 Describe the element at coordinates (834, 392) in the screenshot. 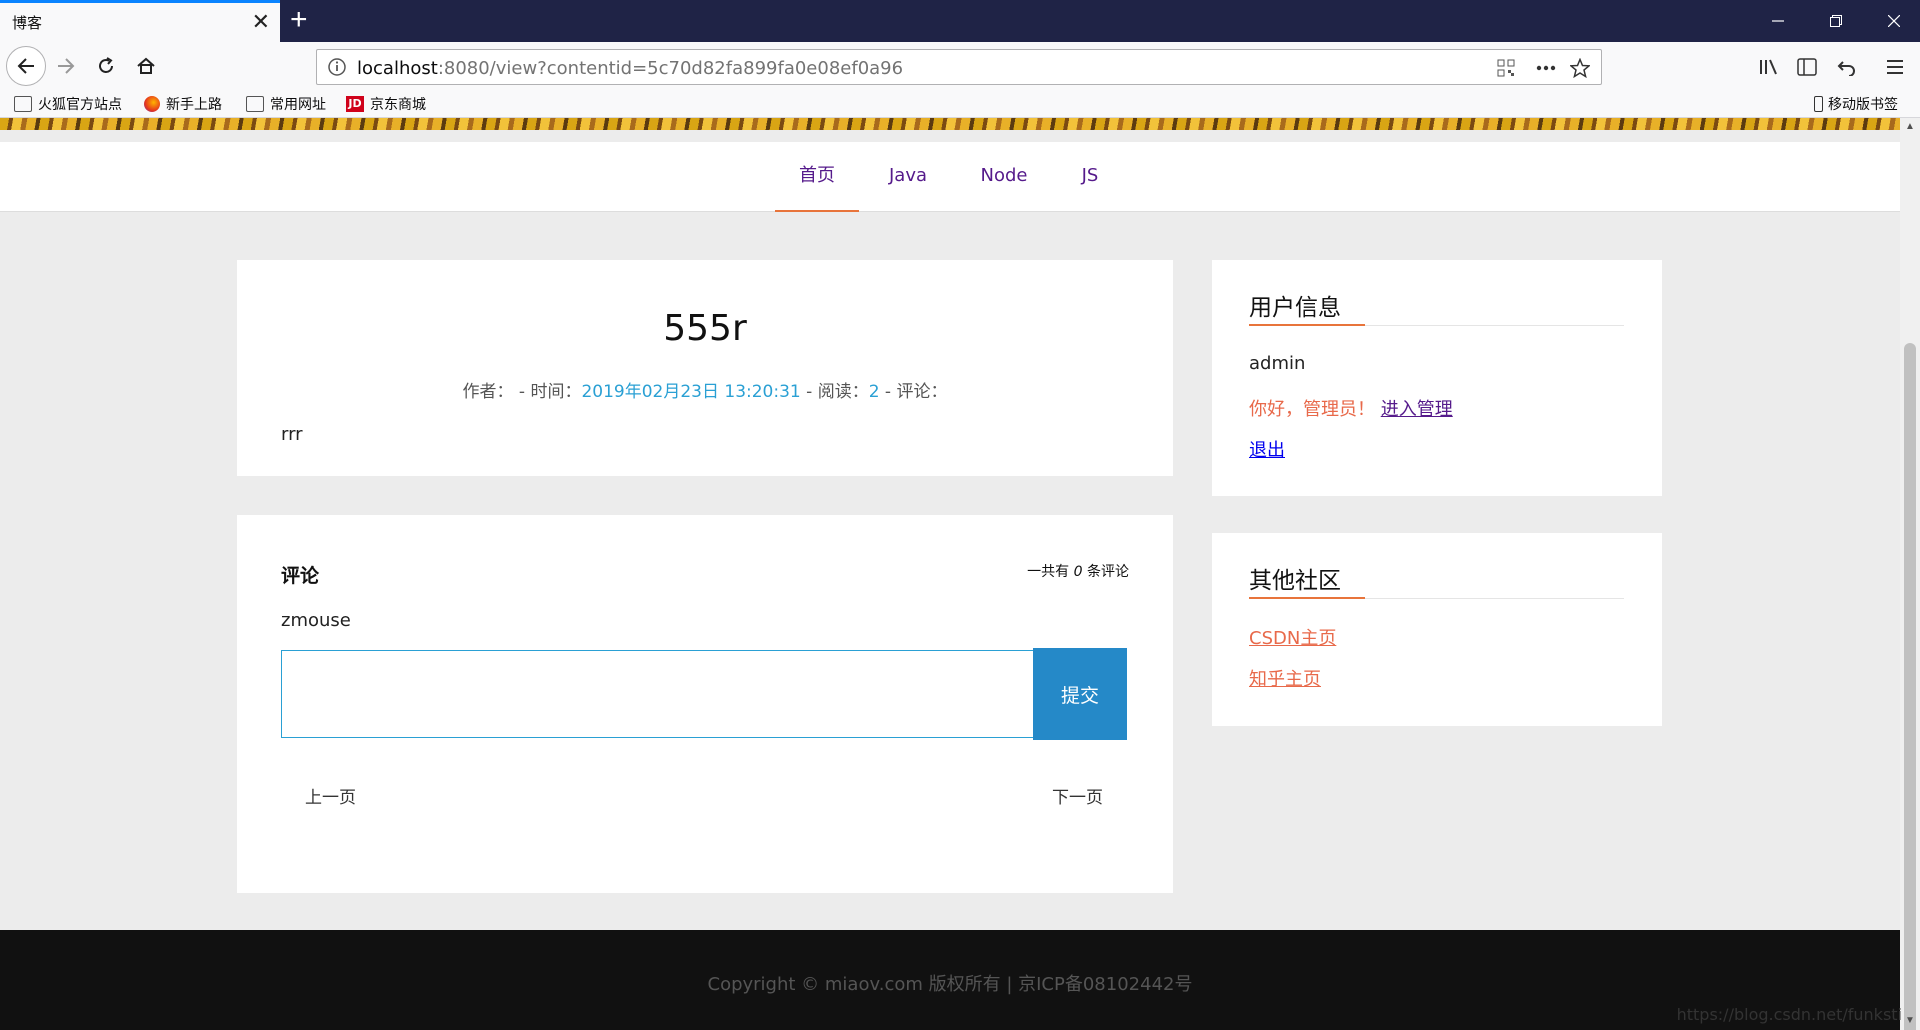

I see `meta-reads-label: - 阅读：` at that location.